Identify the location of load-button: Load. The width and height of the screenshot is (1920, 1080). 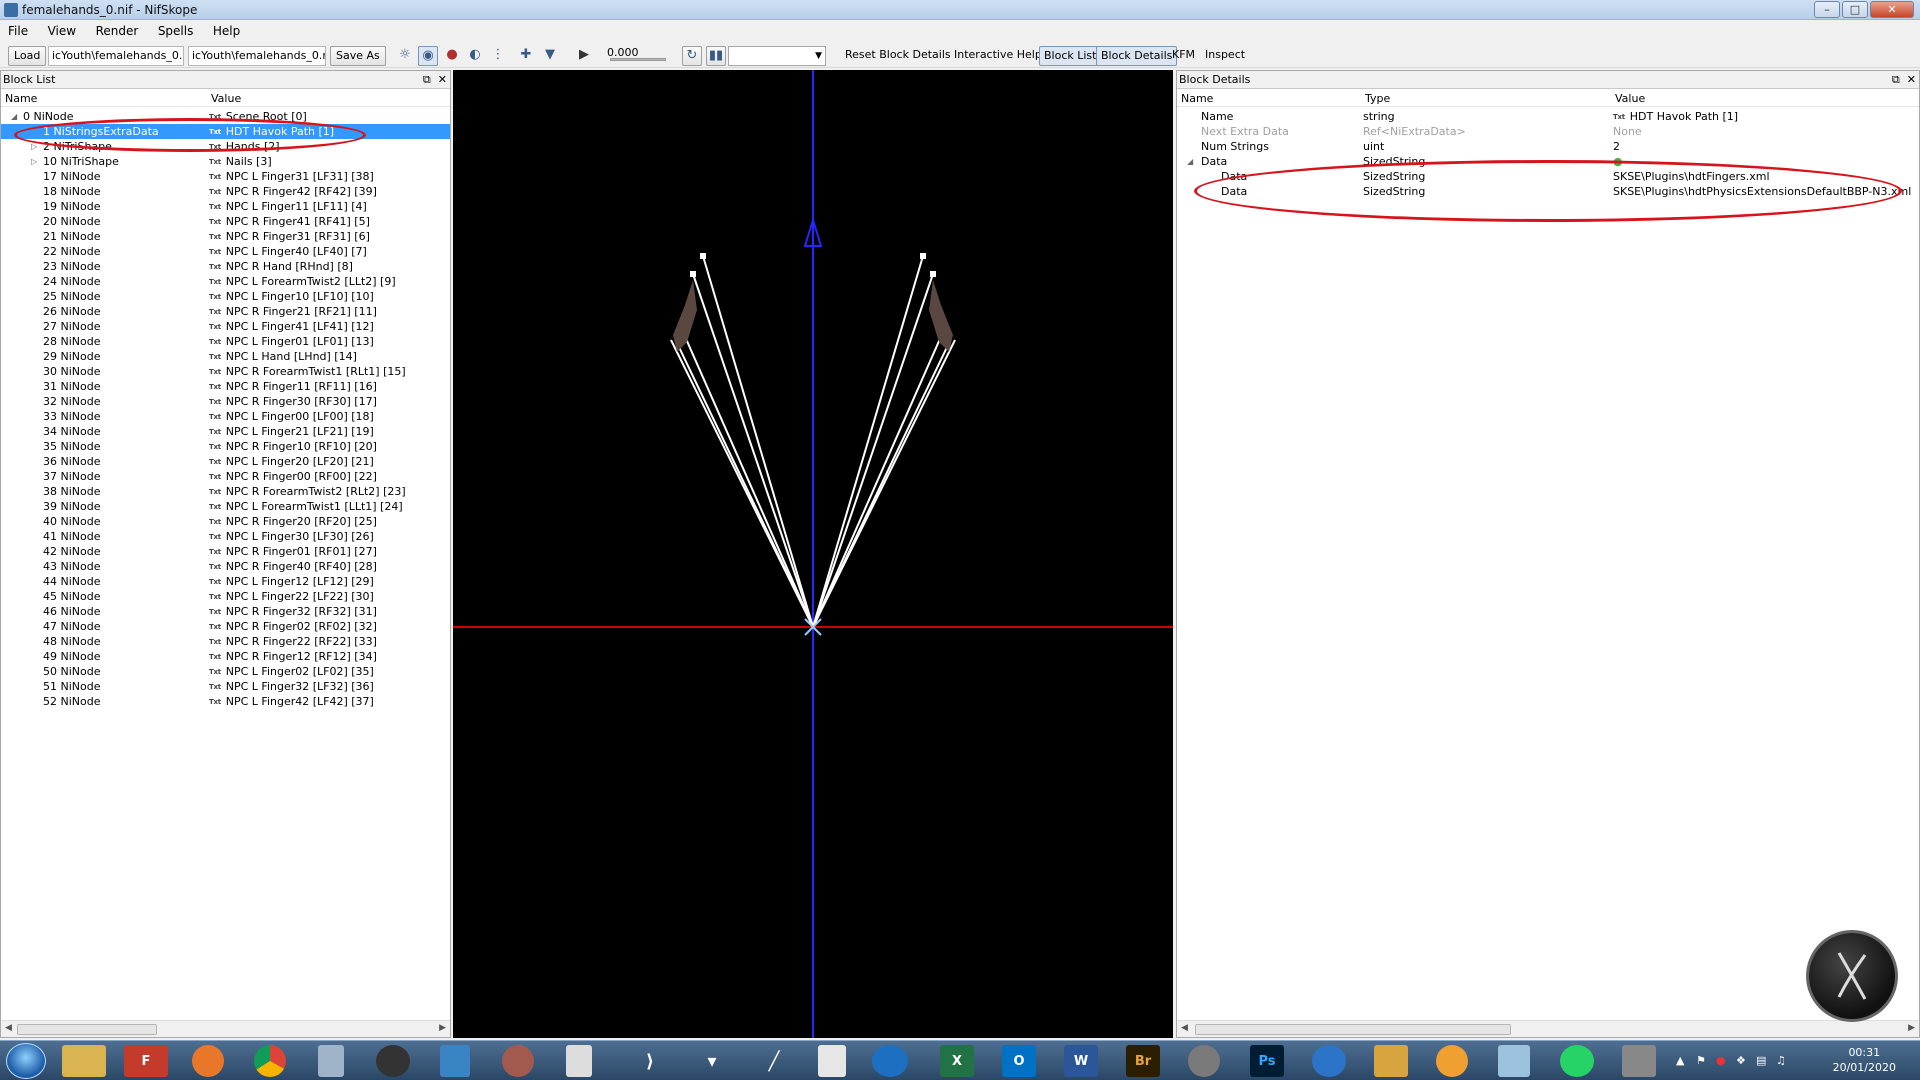
(27, 56).